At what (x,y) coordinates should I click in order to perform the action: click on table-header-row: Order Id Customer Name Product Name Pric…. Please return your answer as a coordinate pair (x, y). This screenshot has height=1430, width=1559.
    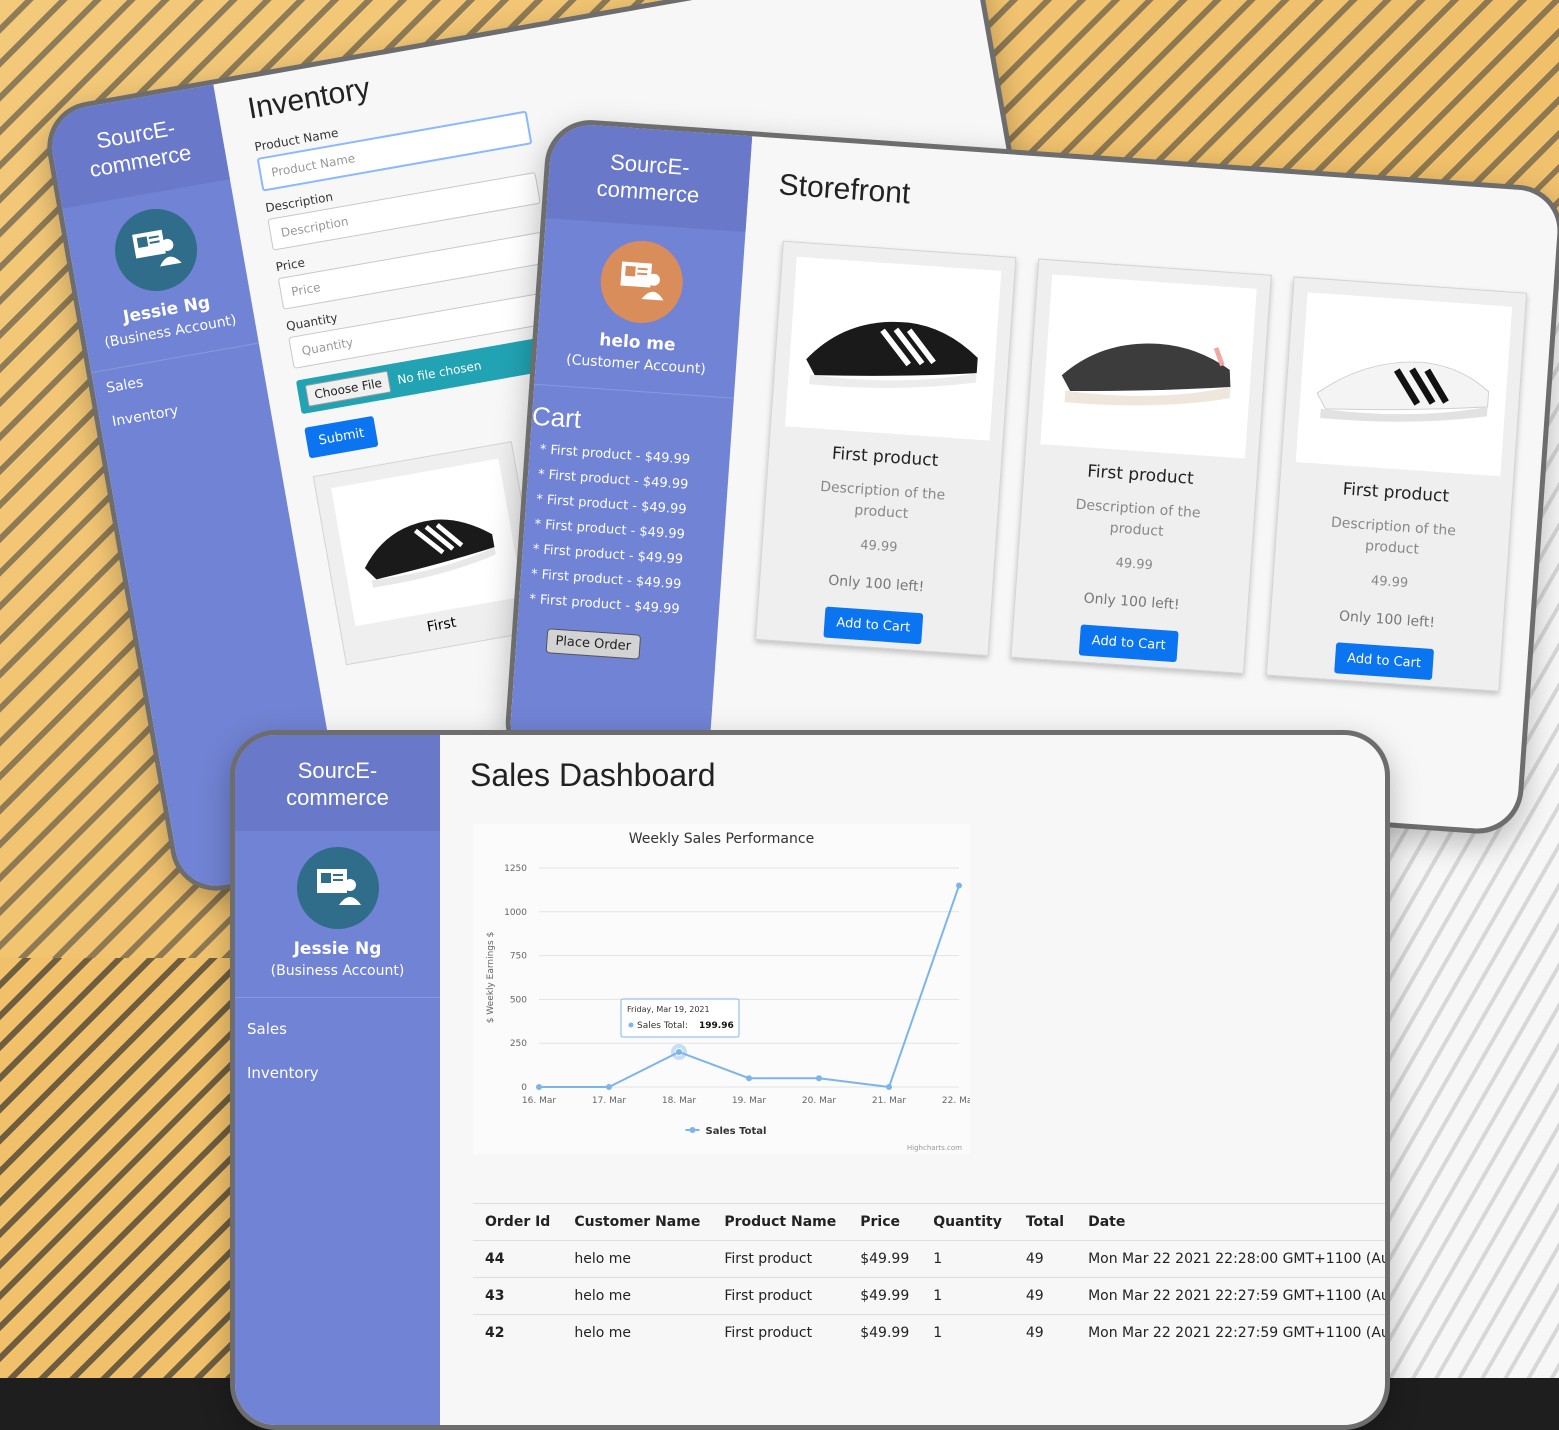
    Looking at the image, I should click on (929, 1222).